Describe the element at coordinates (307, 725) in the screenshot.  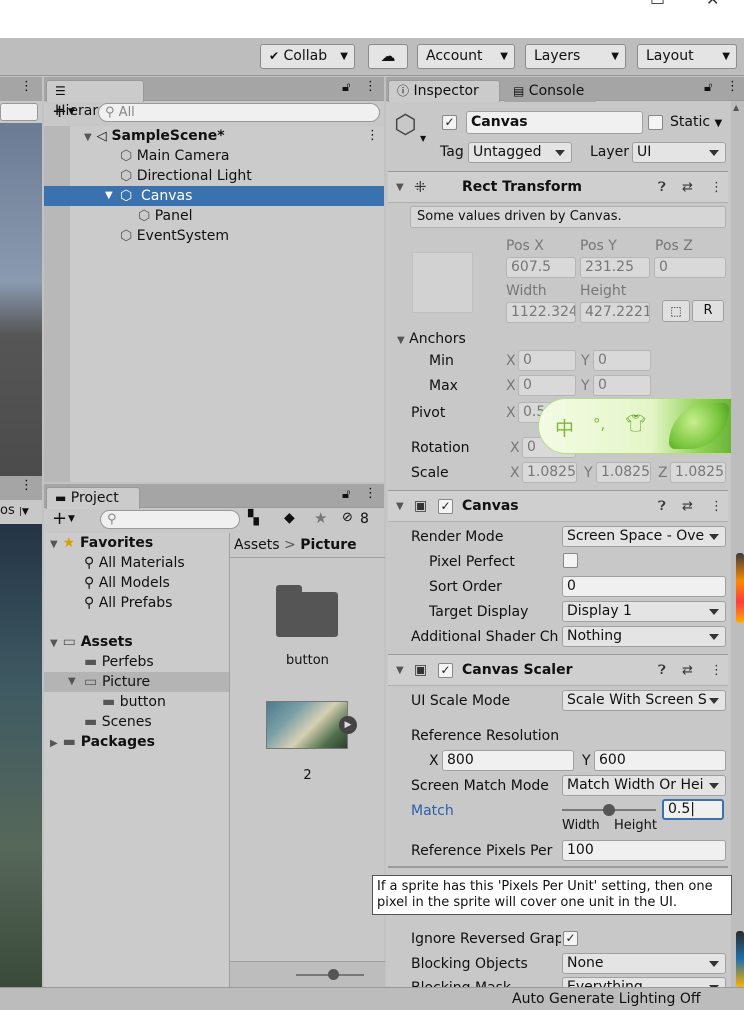
I see `sprite-thumbnail` at that location.